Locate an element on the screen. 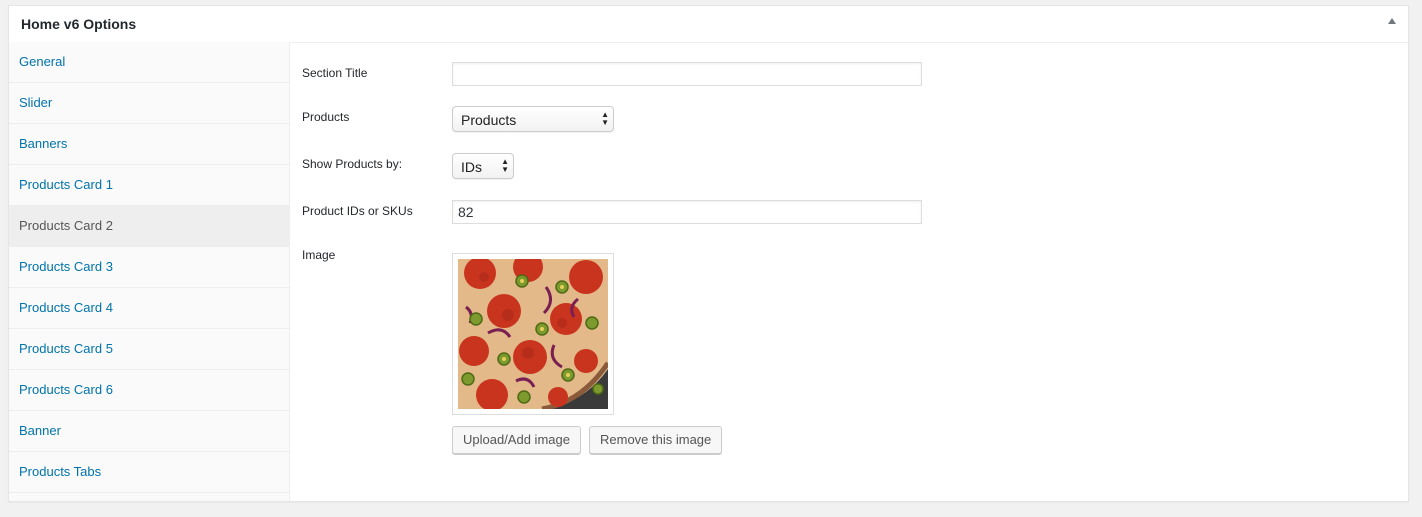  tab-banners: Banners is located at coordinates (149, 144).